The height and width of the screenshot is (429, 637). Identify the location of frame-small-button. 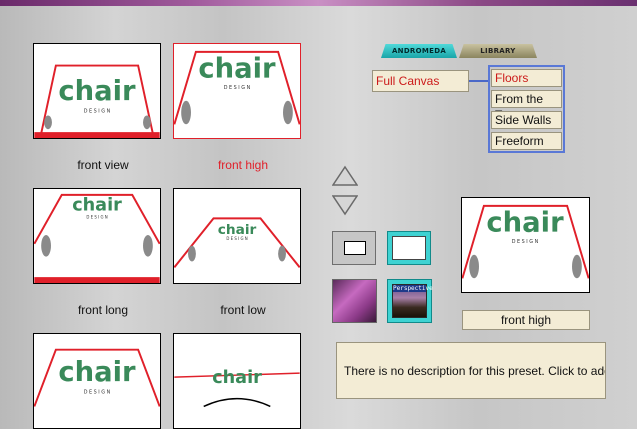
(354, 248).